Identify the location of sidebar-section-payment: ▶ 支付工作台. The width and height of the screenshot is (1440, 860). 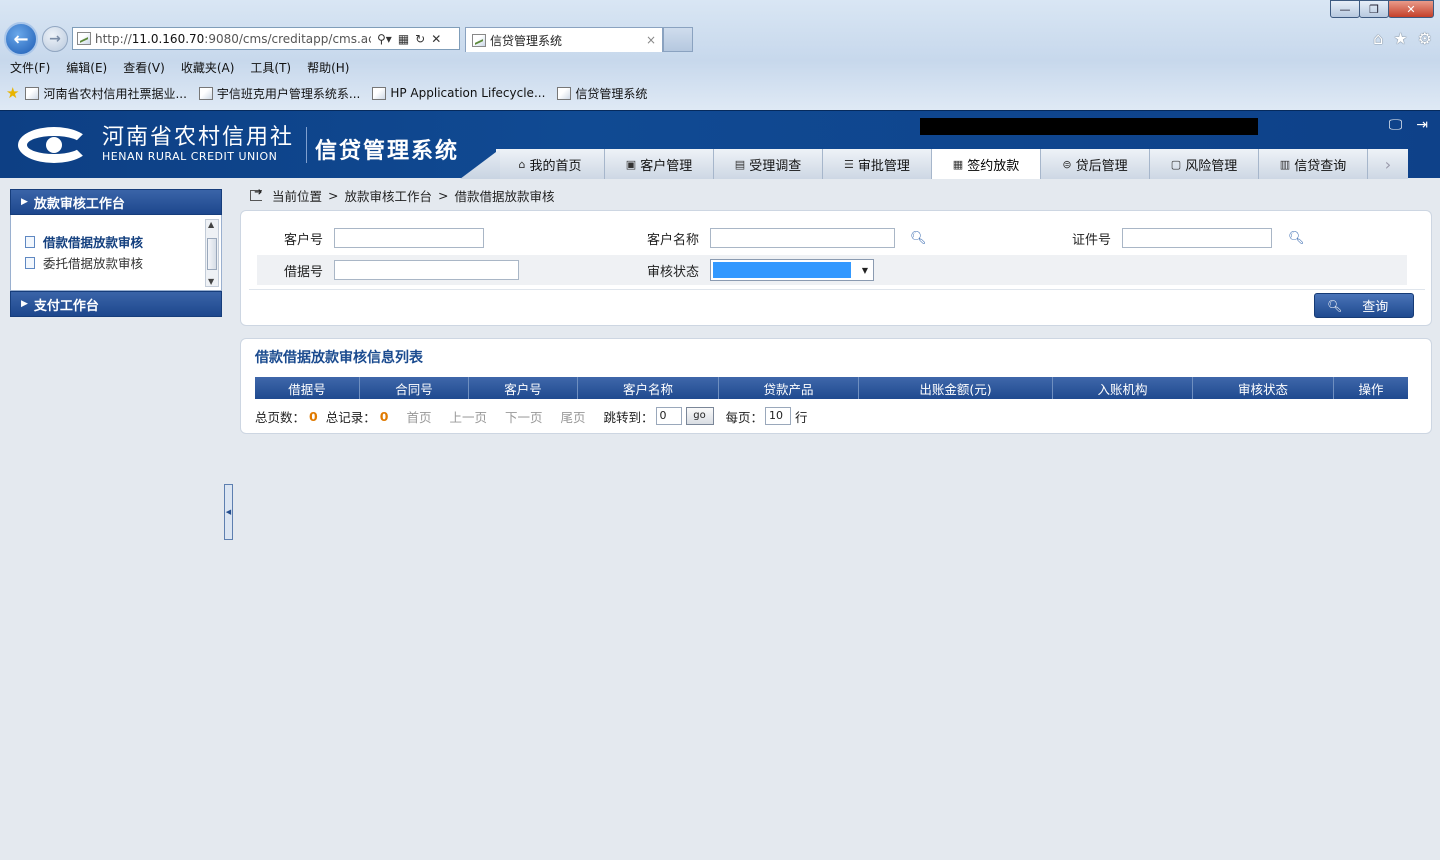
(116, 304).